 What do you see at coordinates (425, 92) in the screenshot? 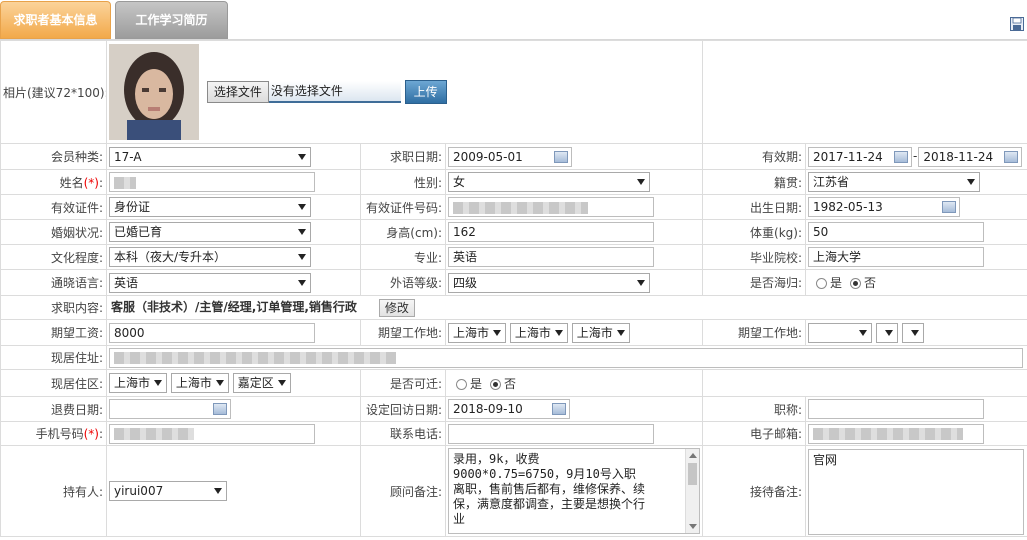
I see `upload-button: 上传` at bounding box center [425, 92].